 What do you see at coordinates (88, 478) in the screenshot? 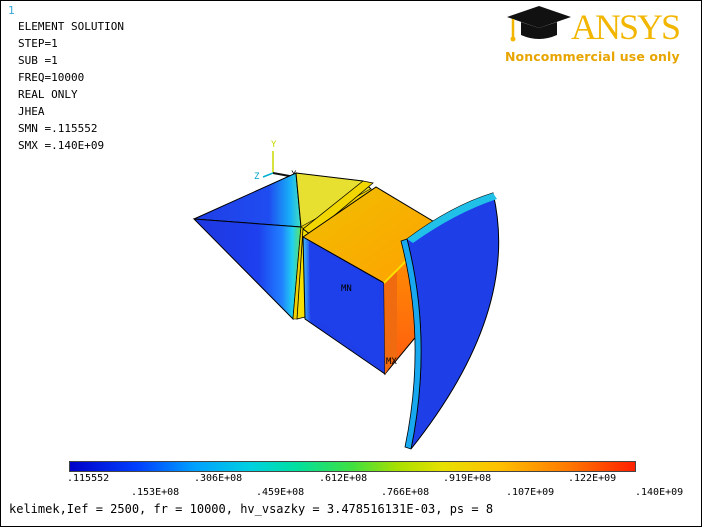
I see `legend-tick-top-1: .115552` at bounding box center [88, 478].